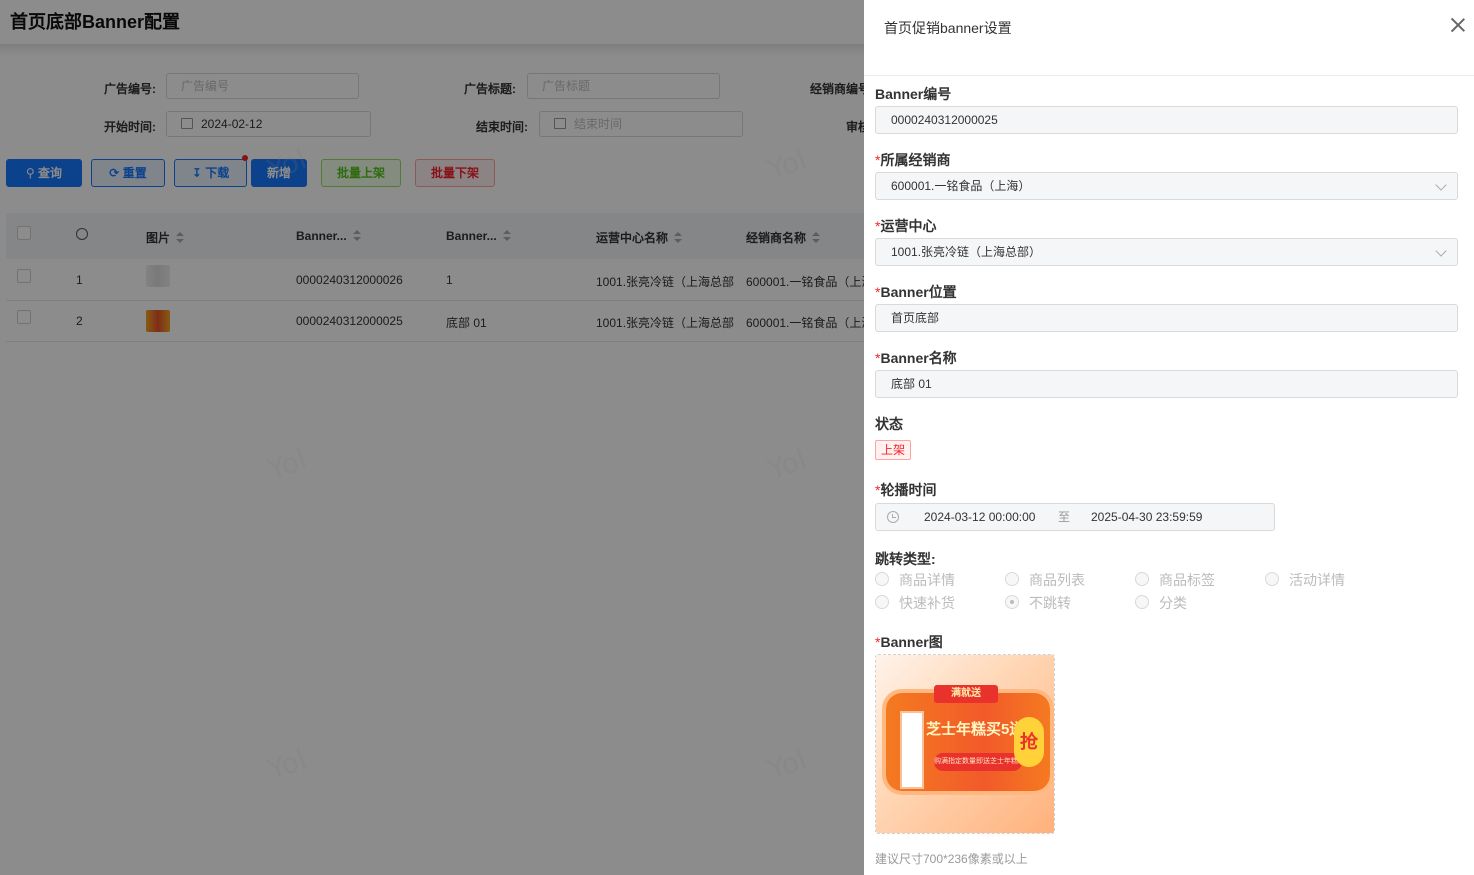  I want to click on center-select: 1001.张亮冷链（上海总部）, so click(1166, 252).